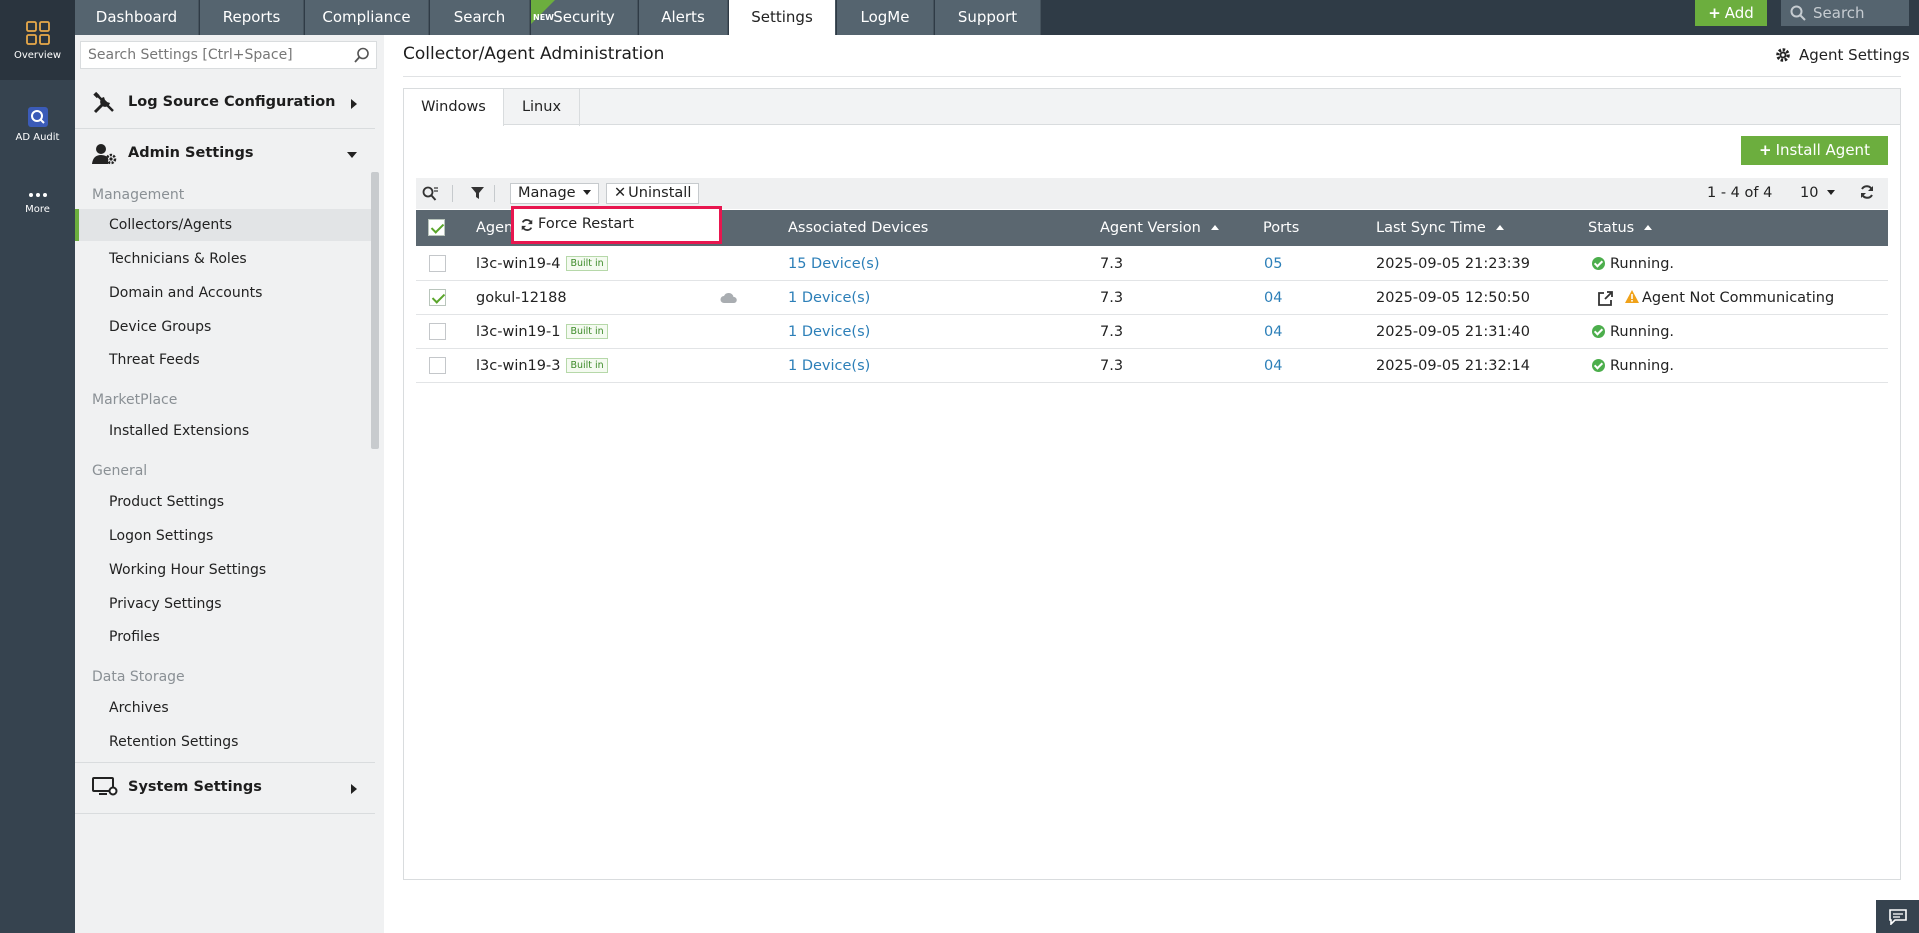  I want to click on last-sync-time: 2025-09-05 21:32:14, so click(1453, 366).